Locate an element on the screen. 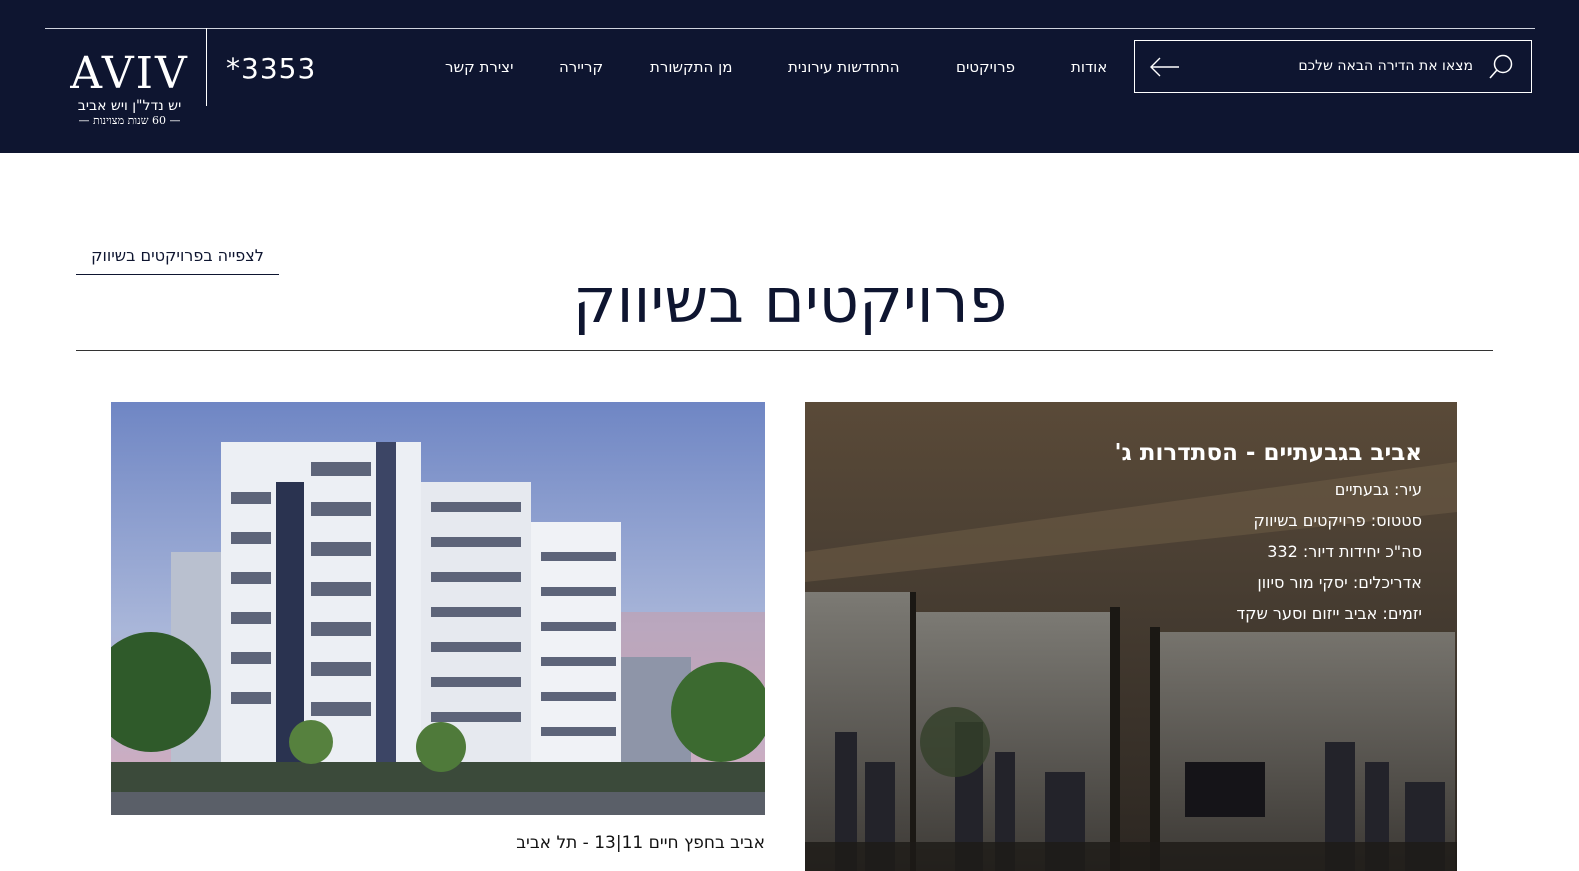 Image resolution: width=1579 pixels, height=871 pixels. nav-media: מן התקשורת is located at coordinates (691, 67).